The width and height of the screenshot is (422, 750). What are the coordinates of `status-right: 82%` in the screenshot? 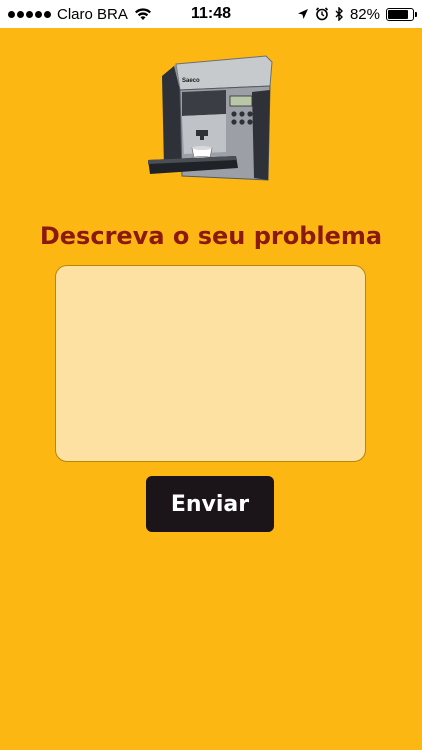 It's located at (357, 14).